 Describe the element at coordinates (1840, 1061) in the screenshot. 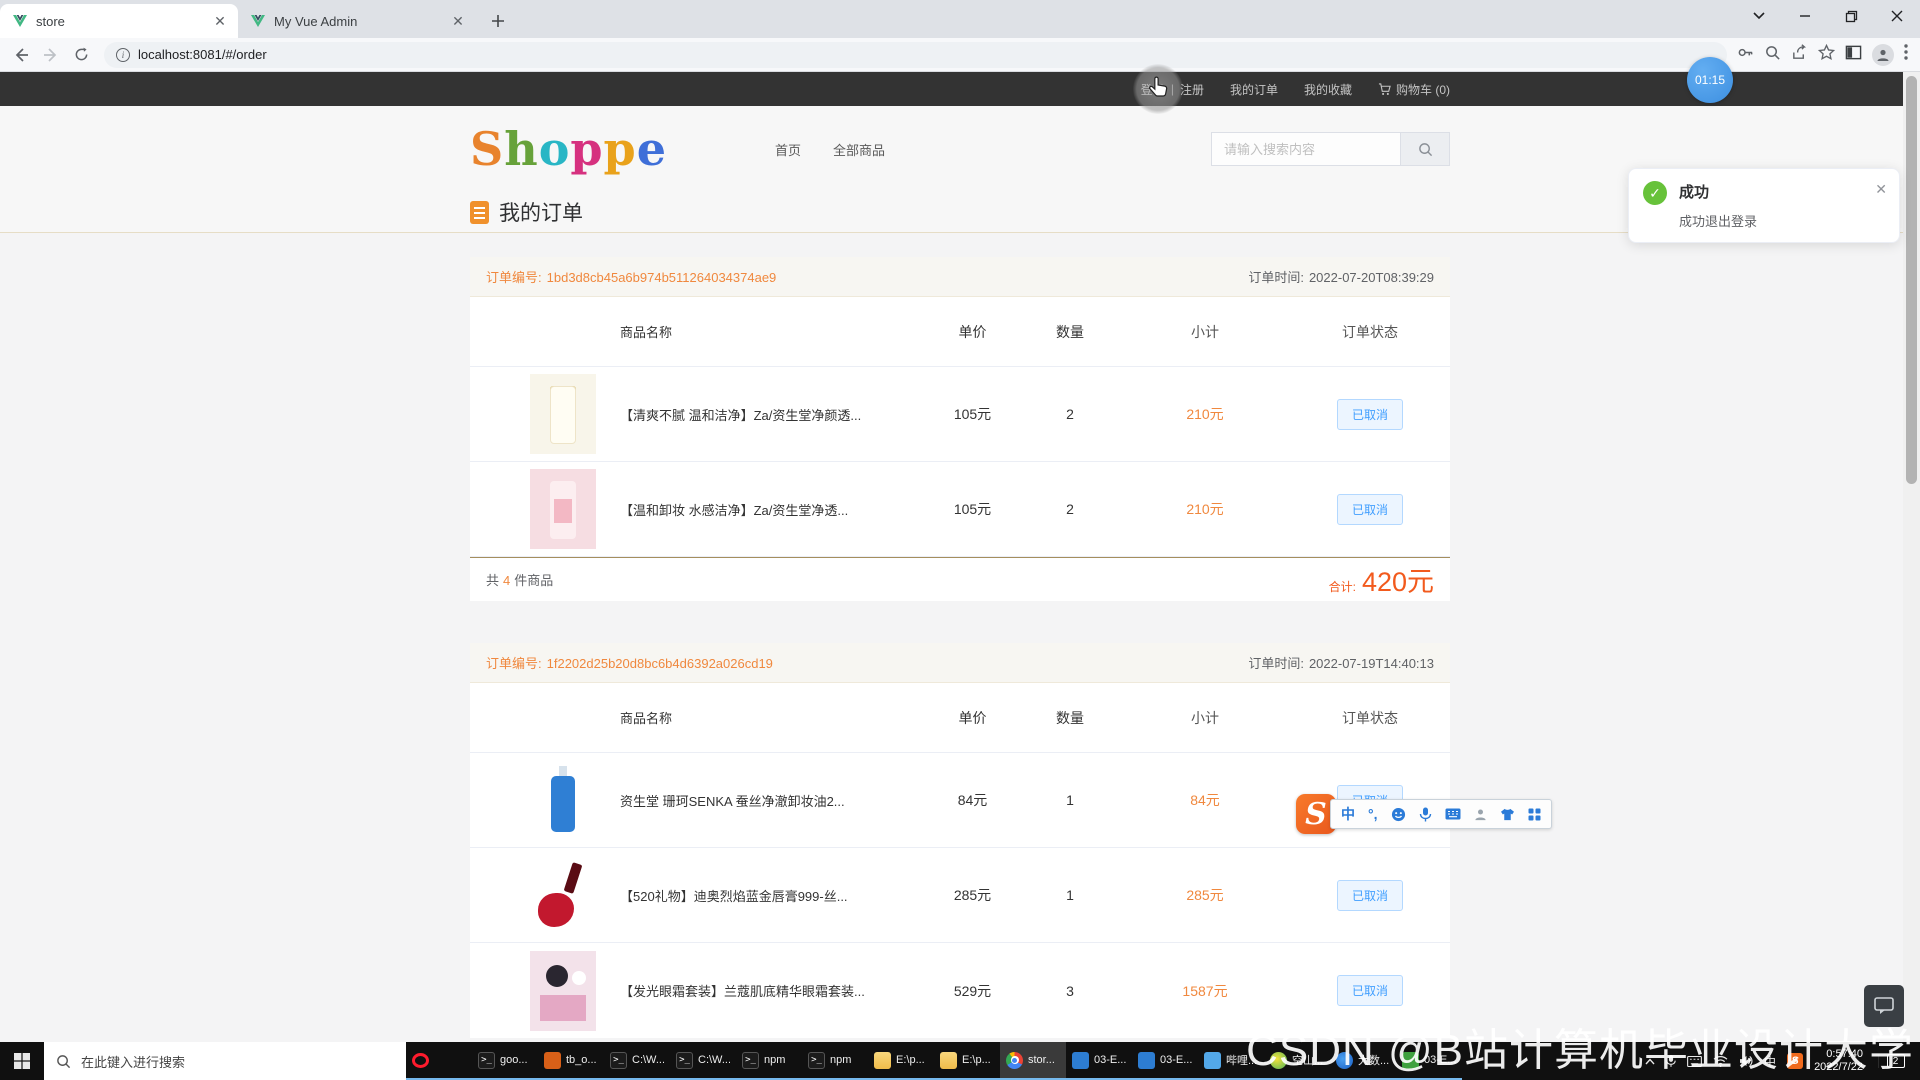

I see `taskbar-clock: 0:57:40 2022/7/22` at that location.